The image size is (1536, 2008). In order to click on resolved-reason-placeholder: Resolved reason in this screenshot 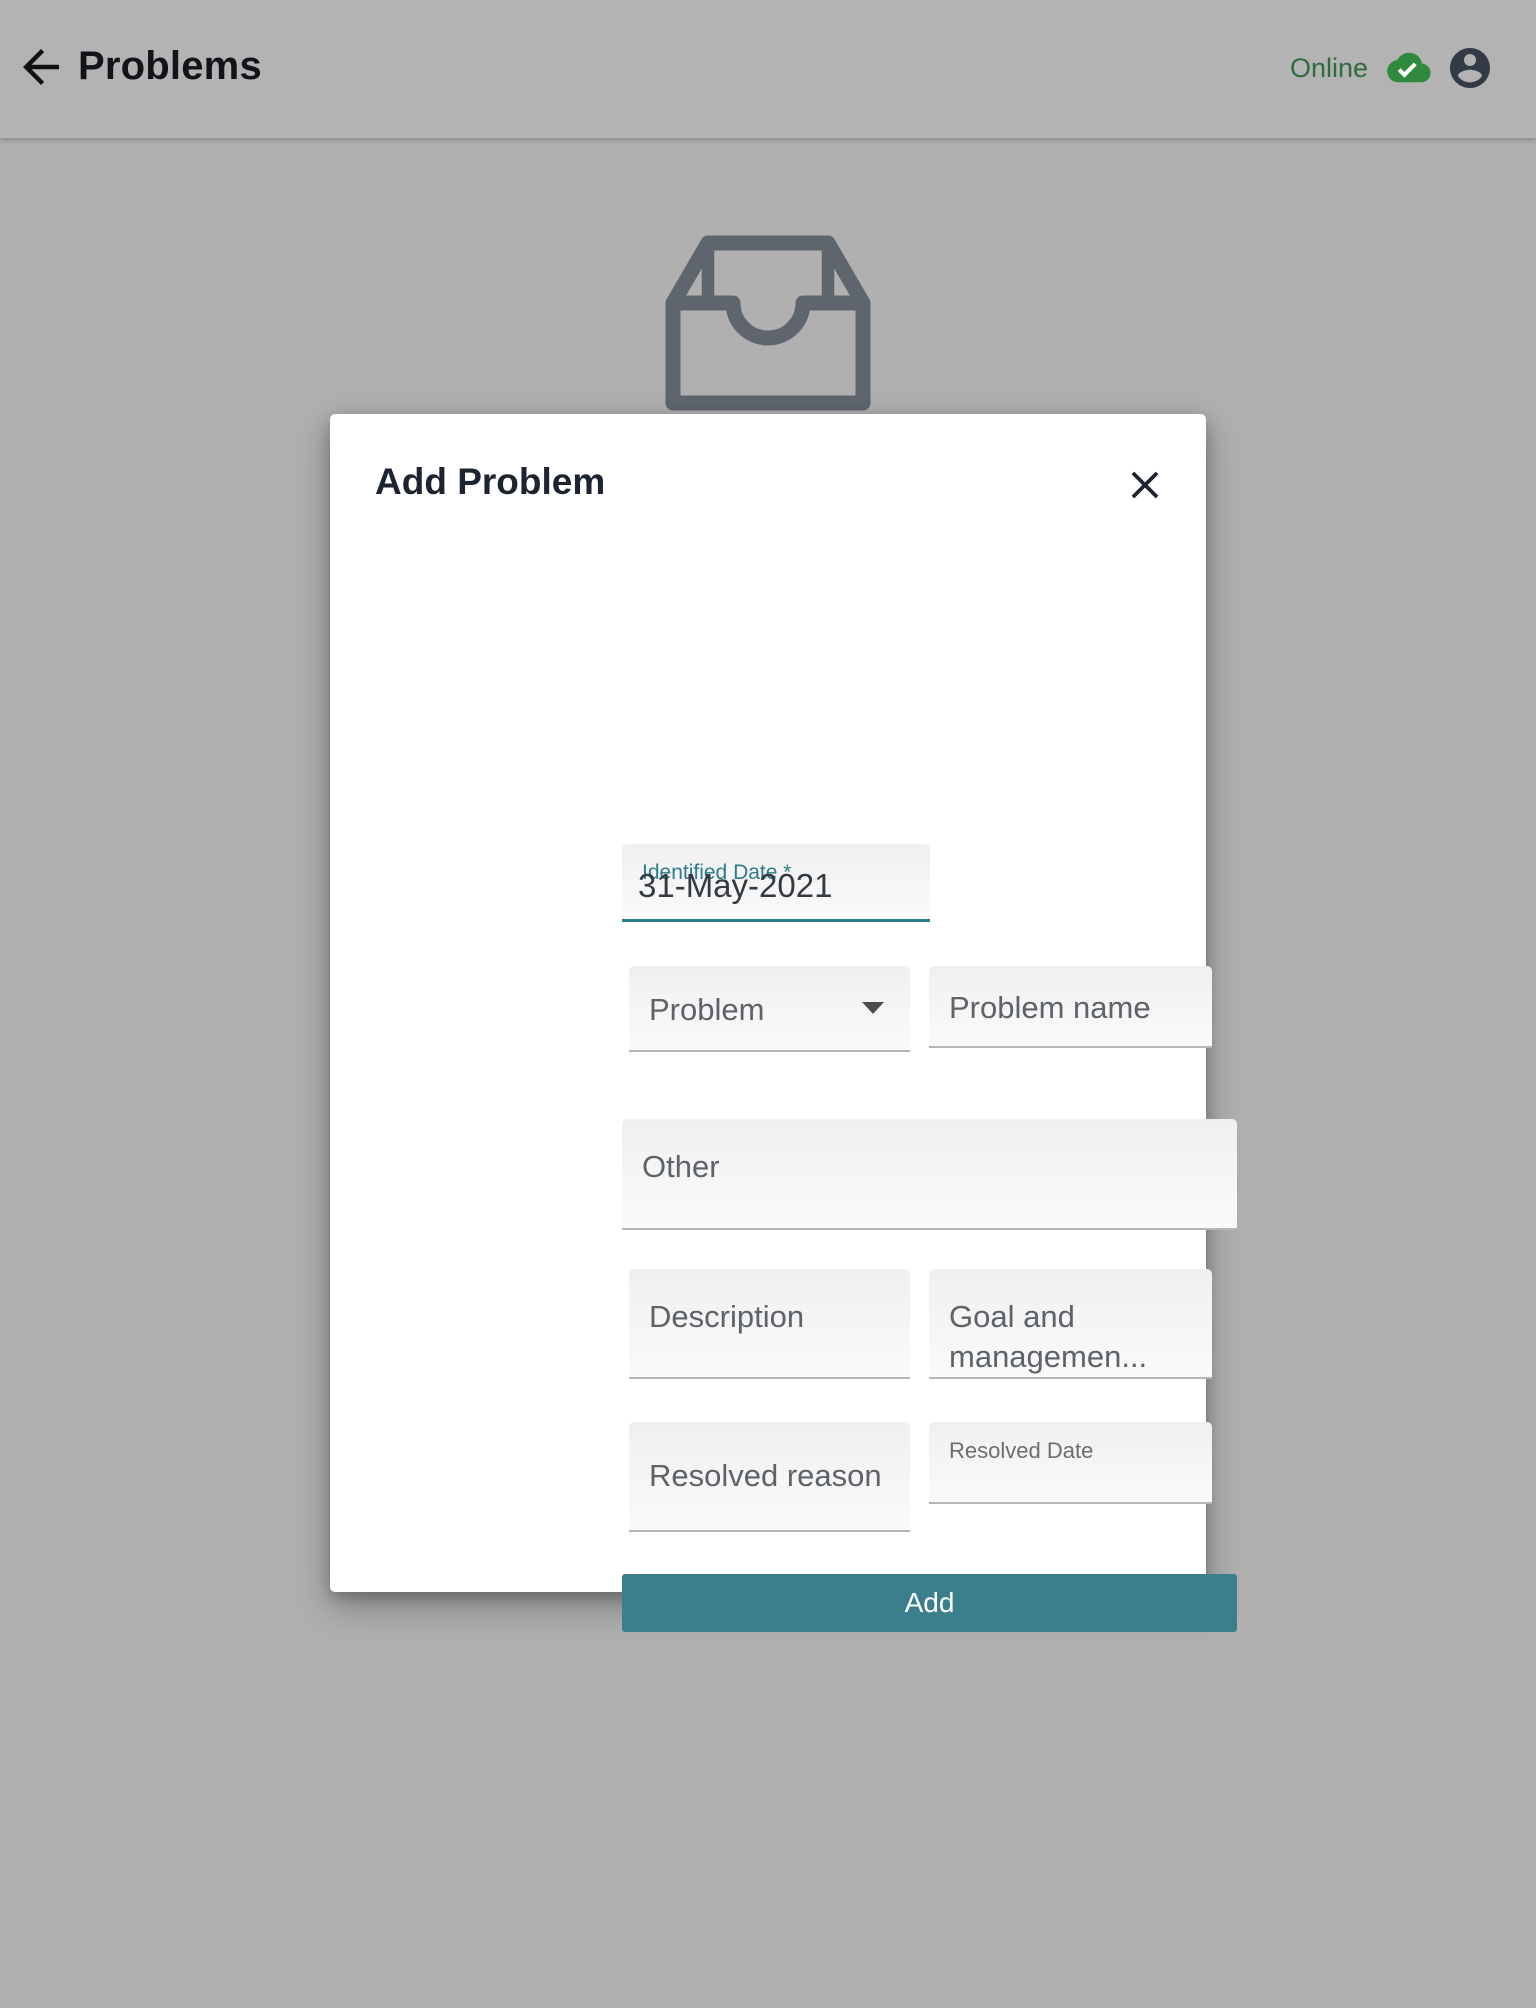, I will do `click(765, 1475)`.